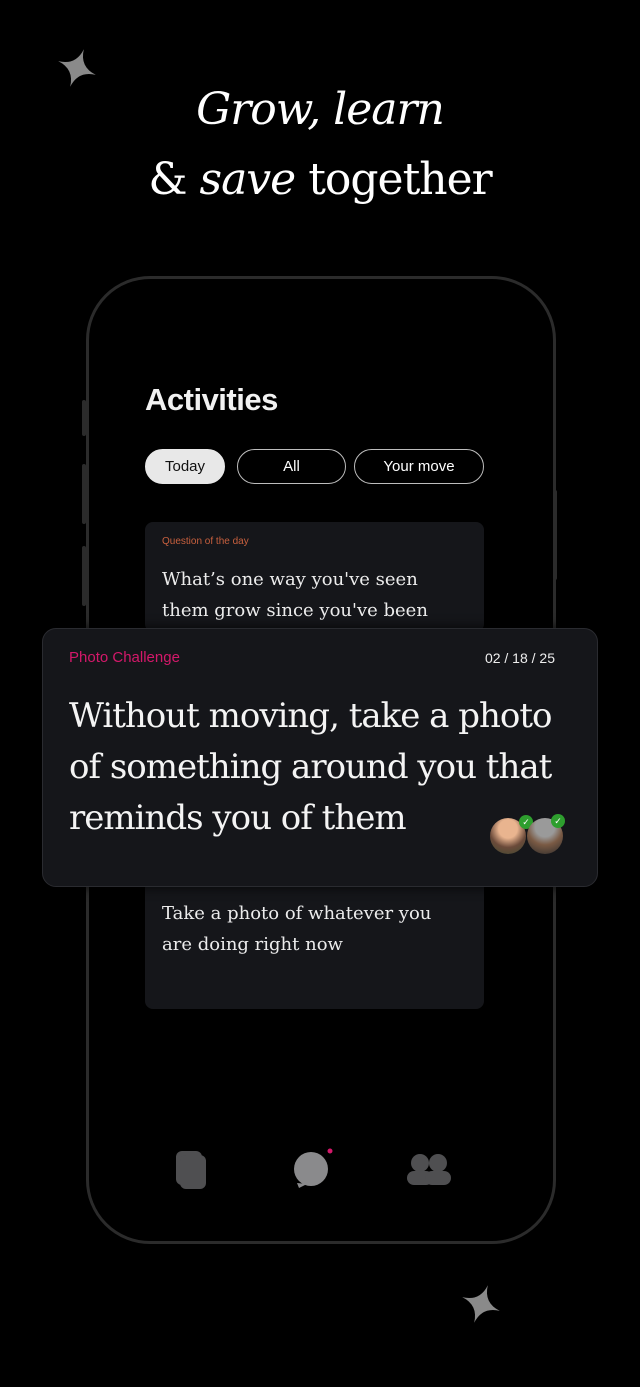  What do you see at coordinates (247, 179) in the screenshot?
I see `headline-italic: save` at bounding box center [247, 179].